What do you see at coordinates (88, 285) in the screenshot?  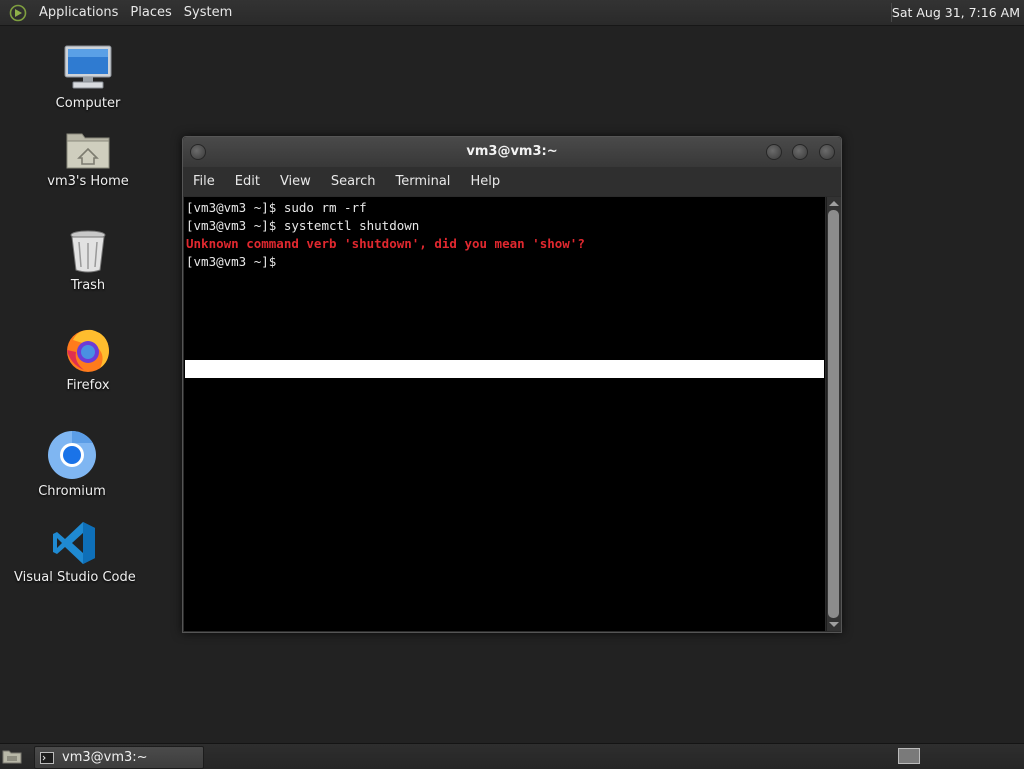 I see `desktop-icon-label: Trash` at bounding box center [88, 285].